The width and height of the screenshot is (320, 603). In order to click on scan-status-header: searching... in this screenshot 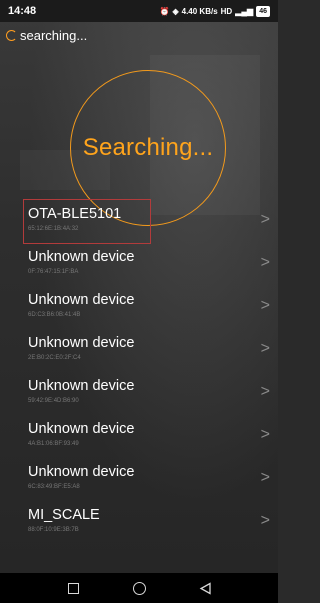, I will do `click(46, 35)`.